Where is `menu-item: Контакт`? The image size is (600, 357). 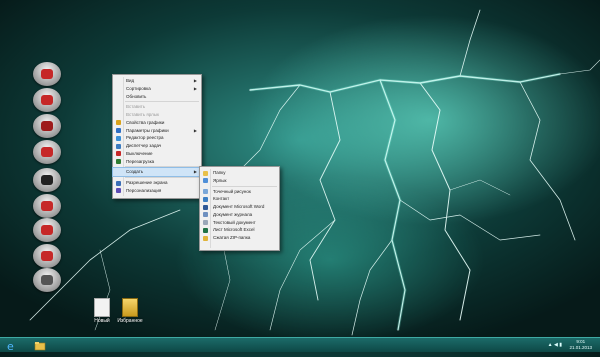 menu-item: Контакт is located at coordinates (239, 199).